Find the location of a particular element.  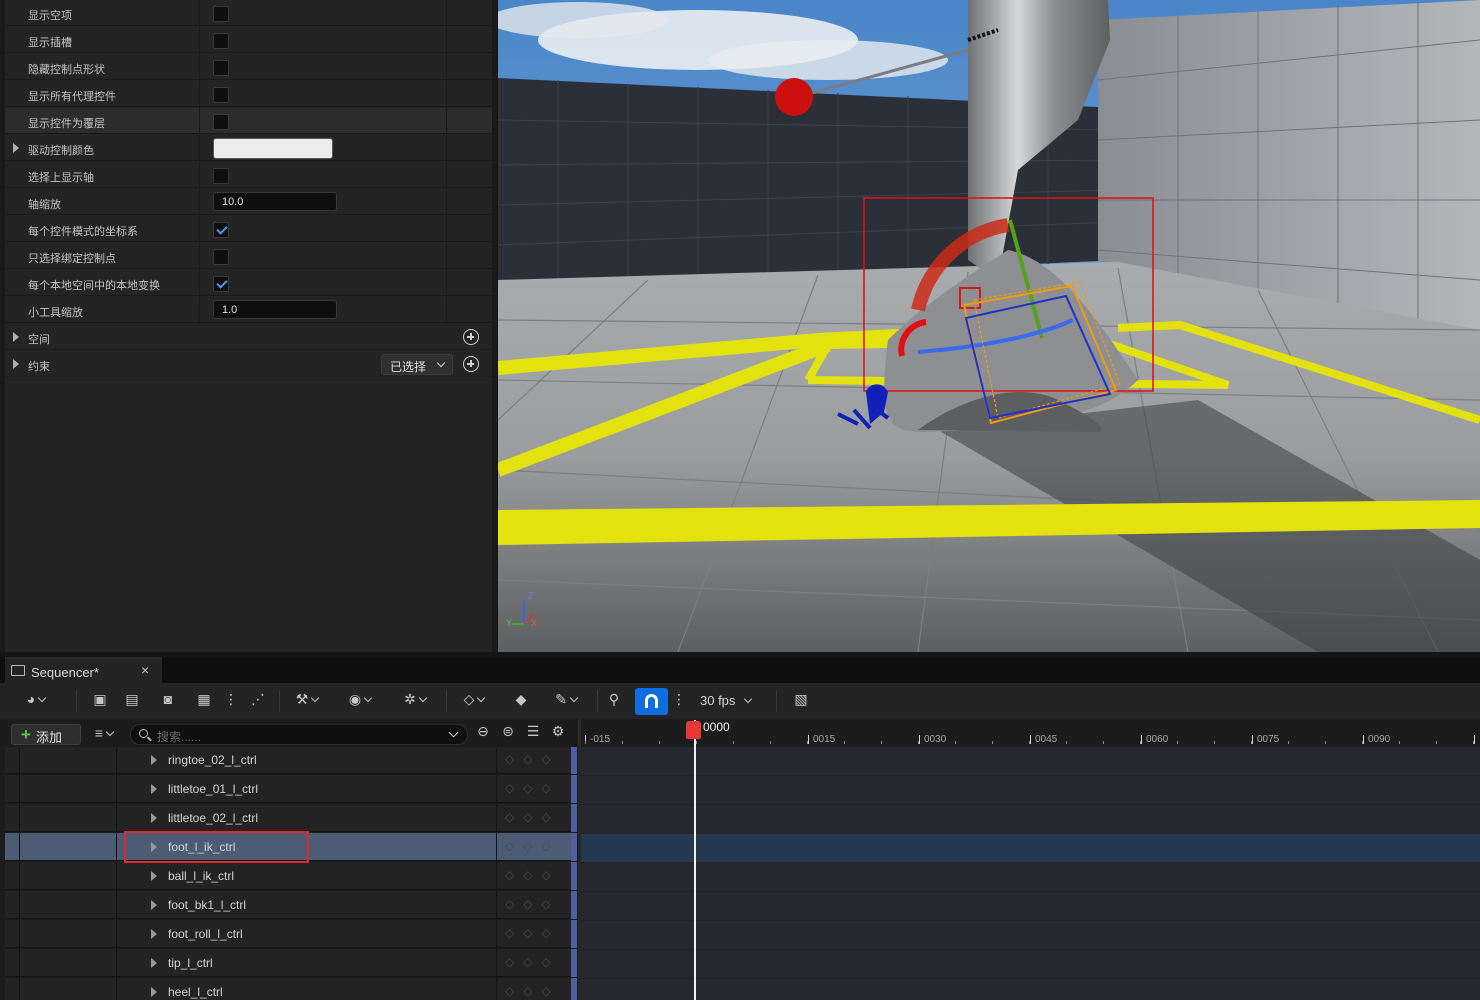

snap-options-button: ⋮ is located at coordinates (679, 701).